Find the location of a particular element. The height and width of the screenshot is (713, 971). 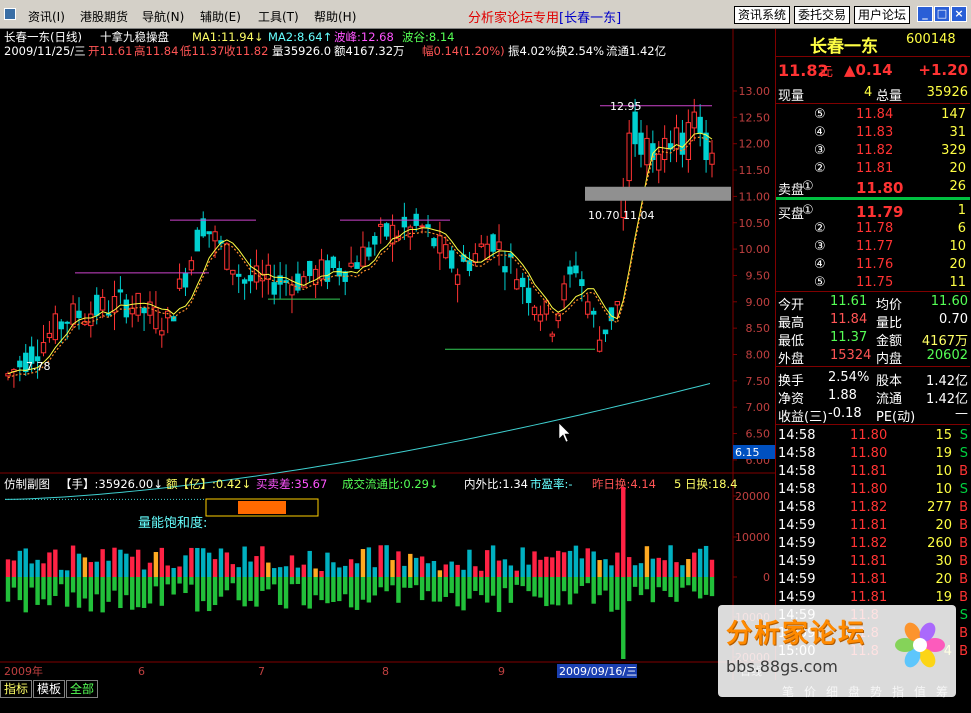

stat-value: 11.84 is located at coordinates (849, 319).